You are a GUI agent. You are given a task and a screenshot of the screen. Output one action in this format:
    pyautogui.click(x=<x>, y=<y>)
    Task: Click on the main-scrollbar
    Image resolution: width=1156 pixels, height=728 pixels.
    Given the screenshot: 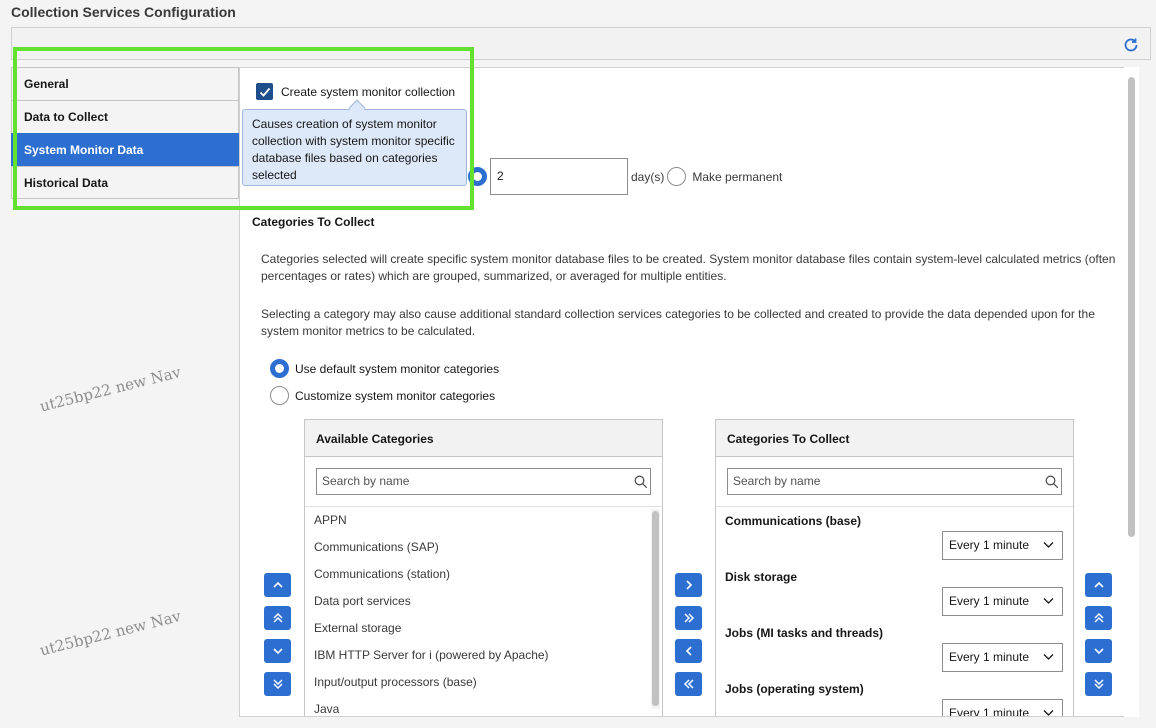 What is the action you would take?
    pyautogui.click(x=1131, y=392)
    